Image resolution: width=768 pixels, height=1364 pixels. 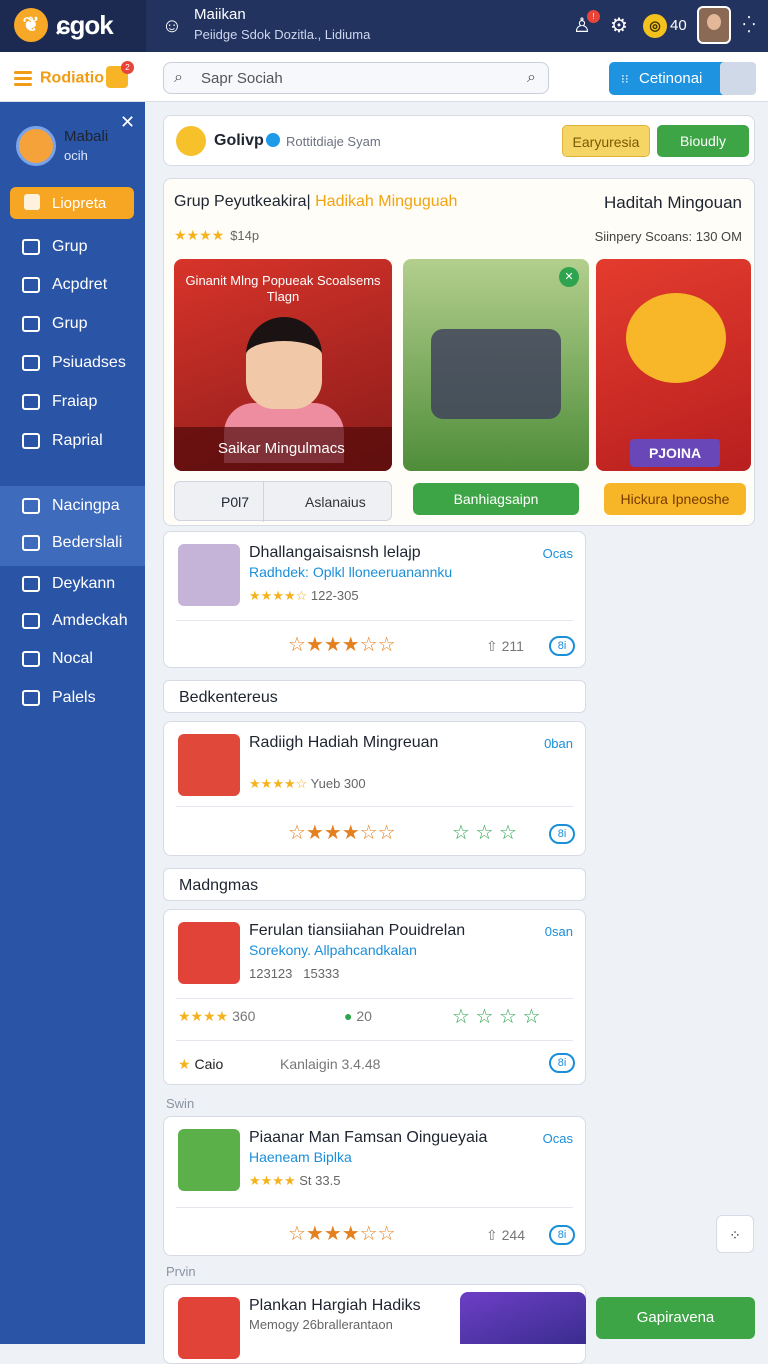 I want to click on group-subtitle: Rottitdiaje Syam, so click(x=333, y=141).